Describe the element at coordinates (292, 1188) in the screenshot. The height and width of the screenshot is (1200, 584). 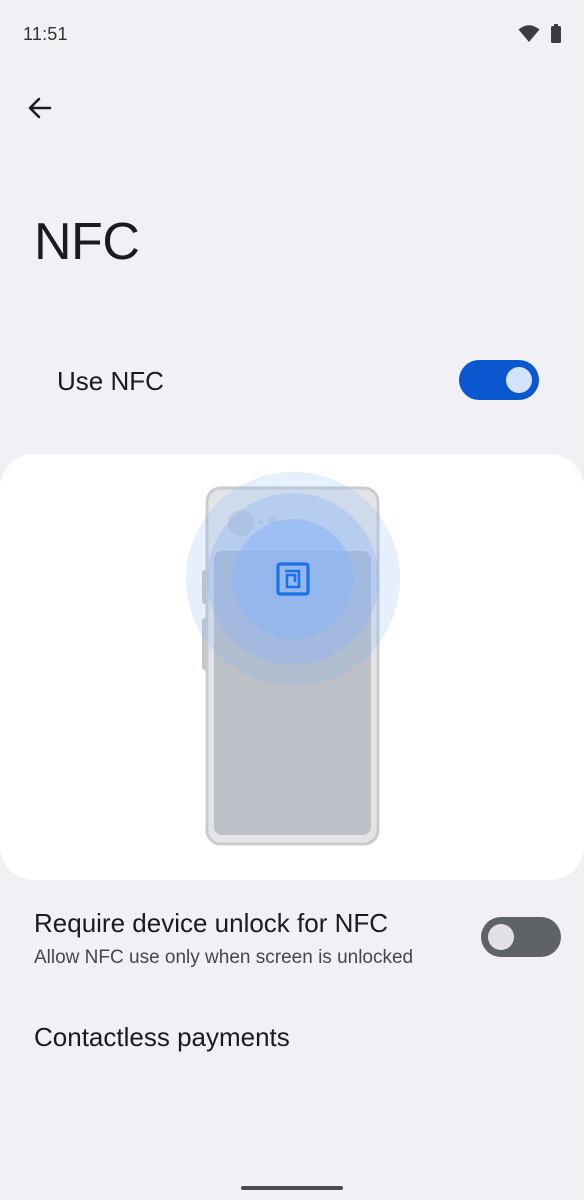
I see `gesture-nav-handle` at that location.